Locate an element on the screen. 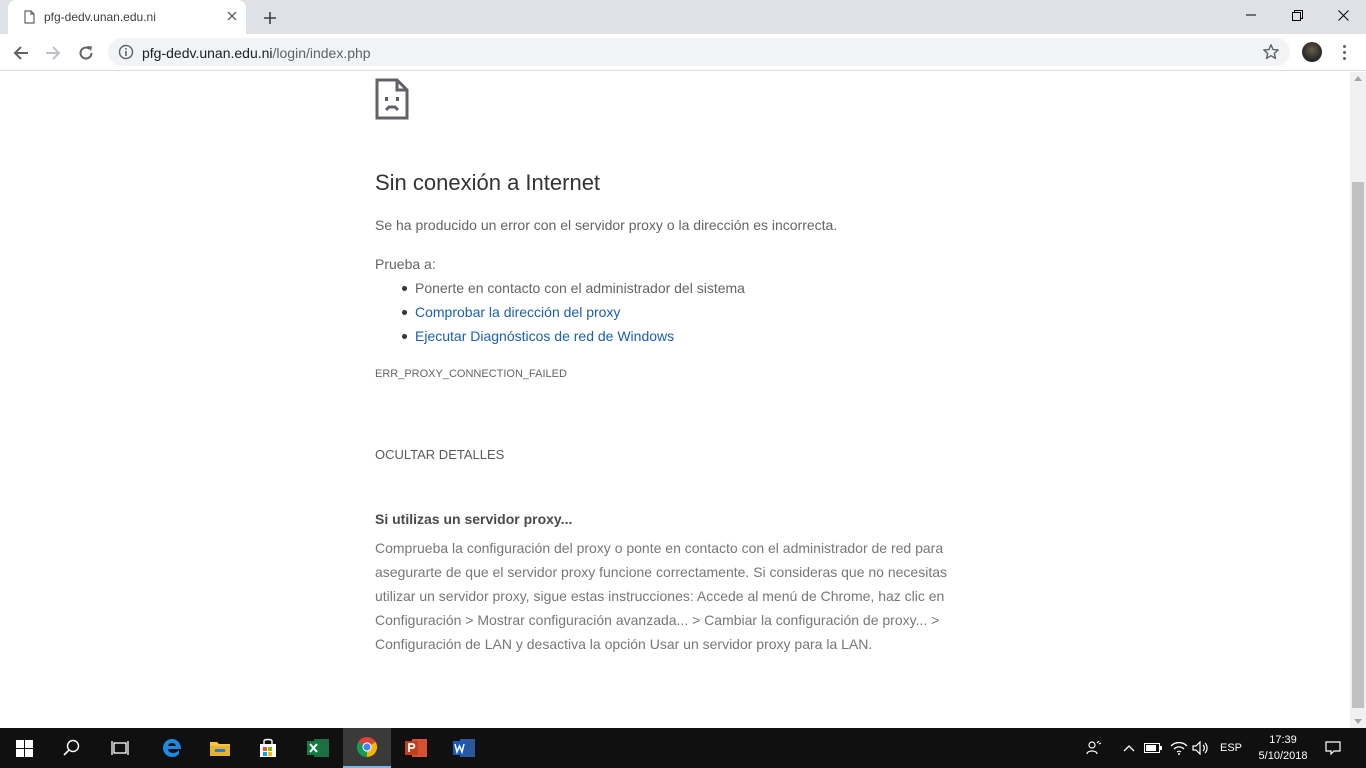  try-label: Prueba a: is located at coordinates (405, 264).